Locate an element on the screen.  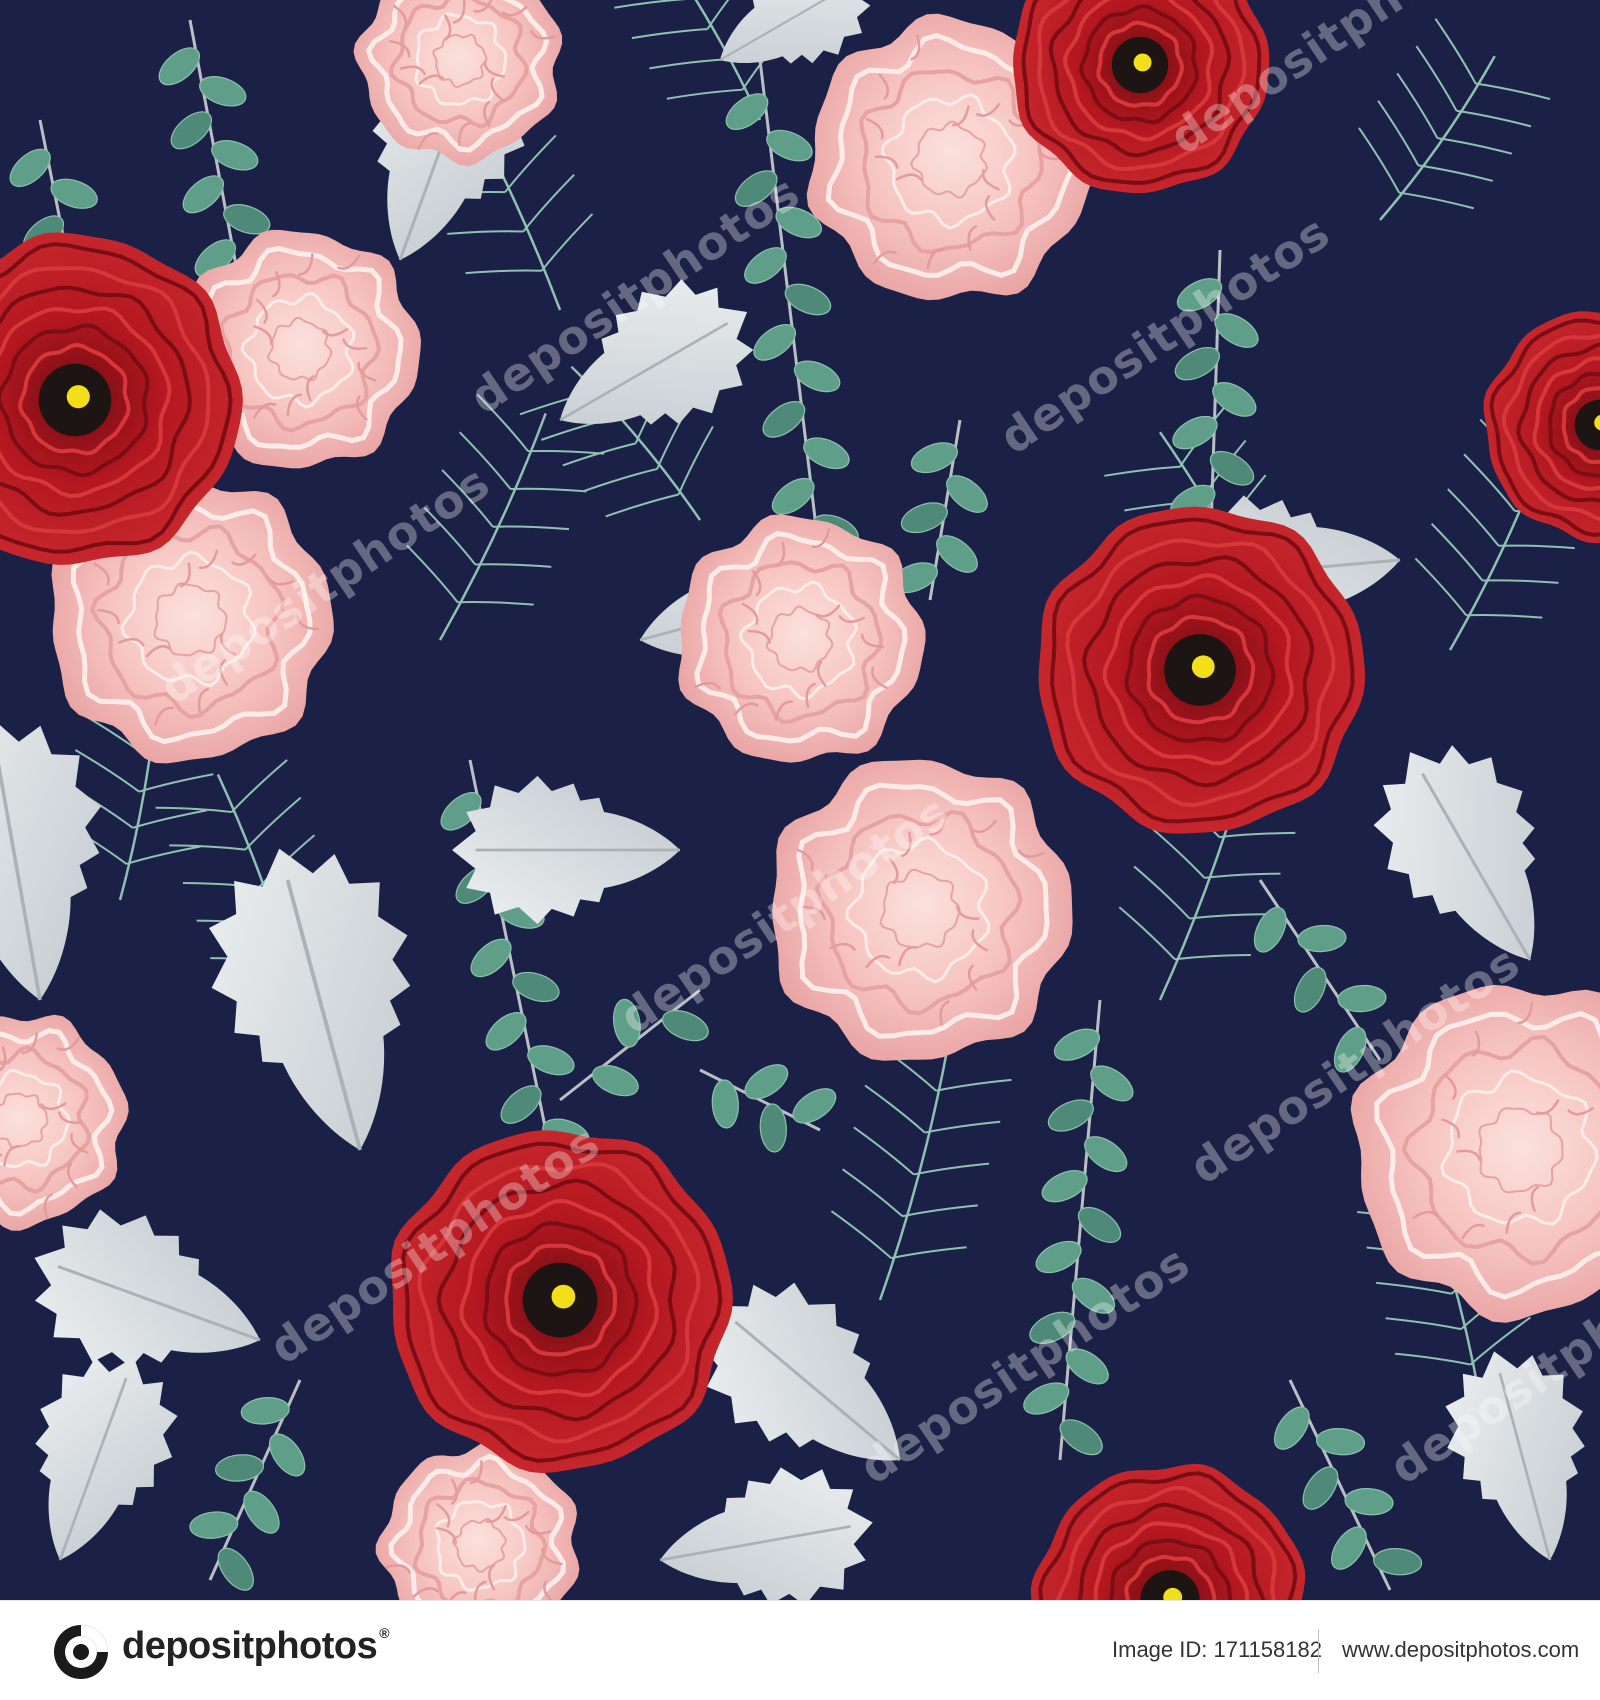
image-id-label: Image ID: 171158182 is located at coordinates (1217, 1649).